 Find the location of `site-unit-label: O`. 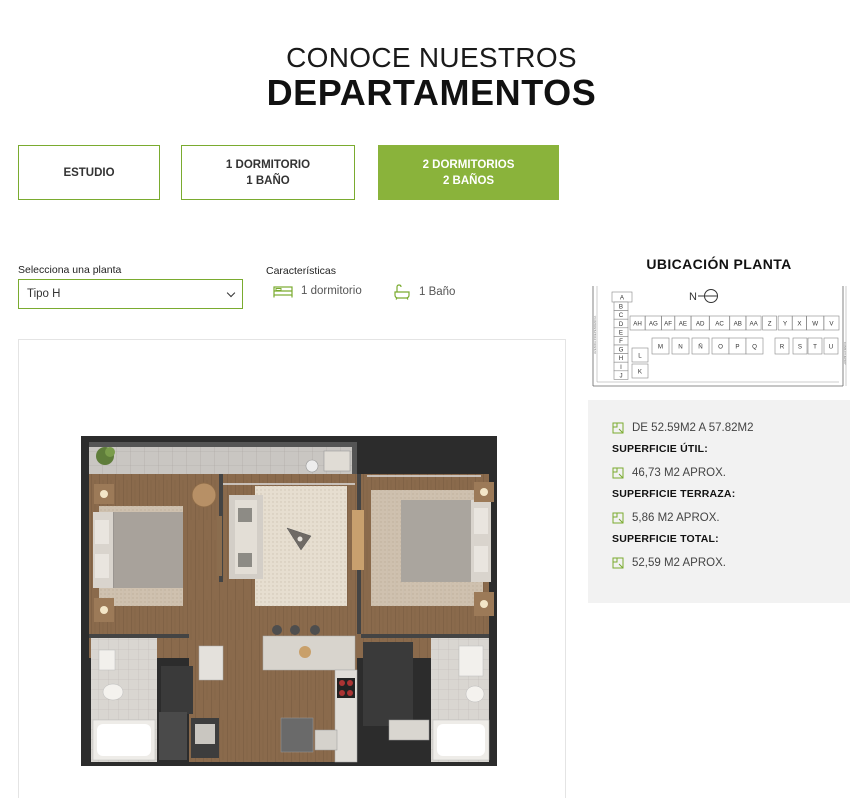

site-unit-label: O is located at coordinates (720, 346).